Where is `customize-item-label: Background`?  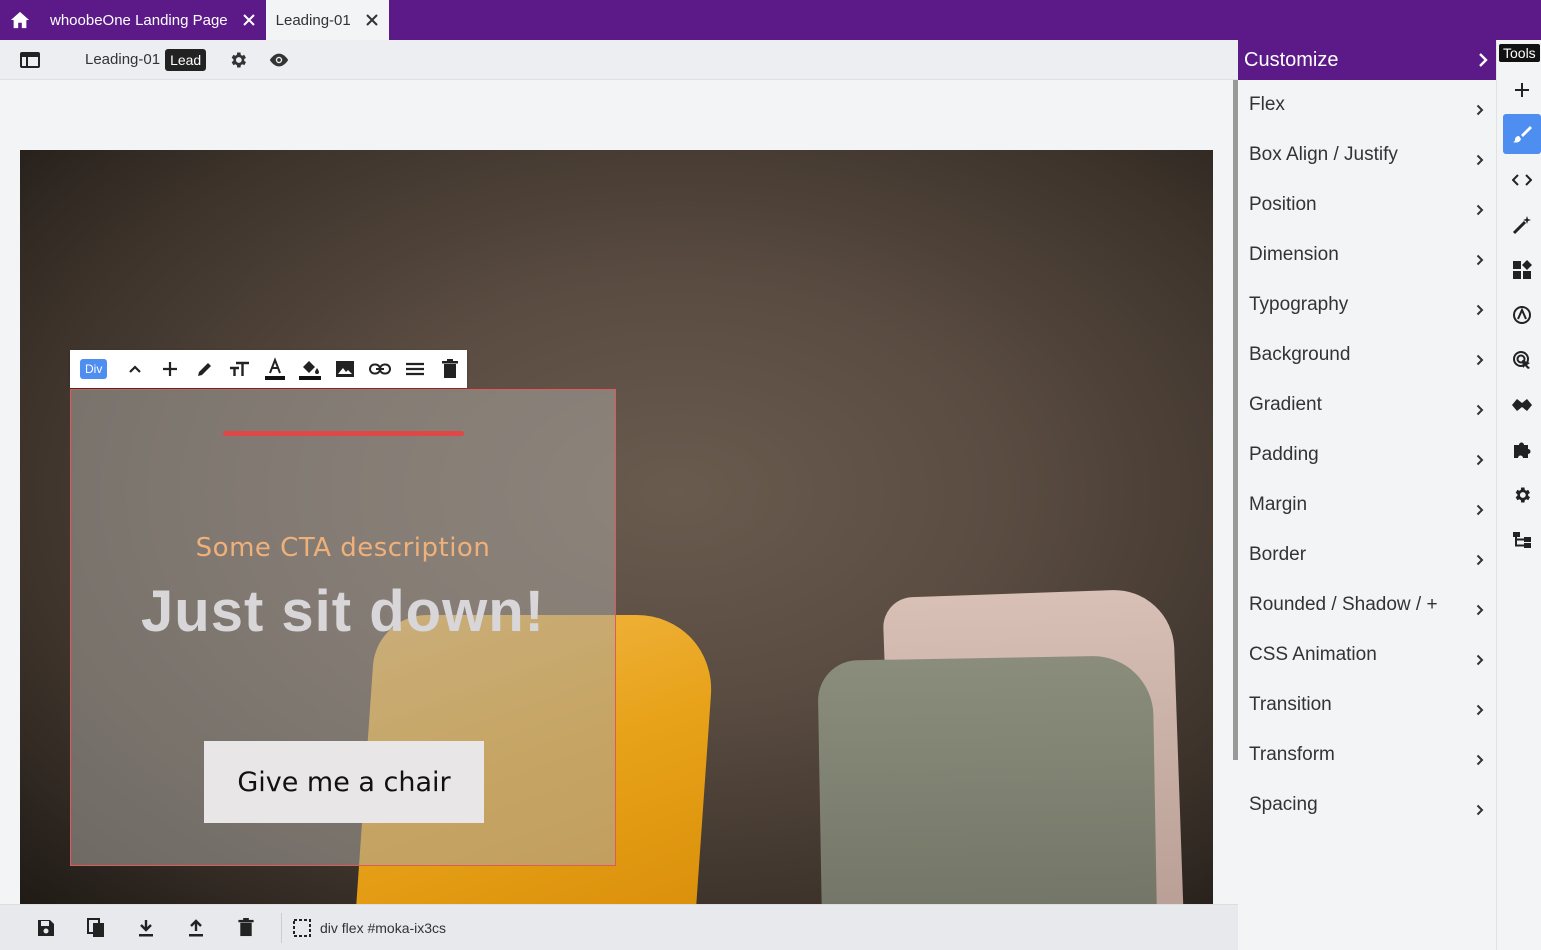 customize-item-label: Background is located at coordinates (1300, 354).